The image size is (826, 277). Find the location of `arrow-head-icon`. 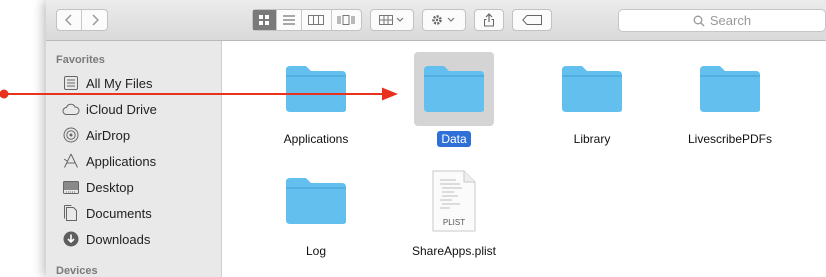

arrow-head-icon is located at coordinates (390, 94).